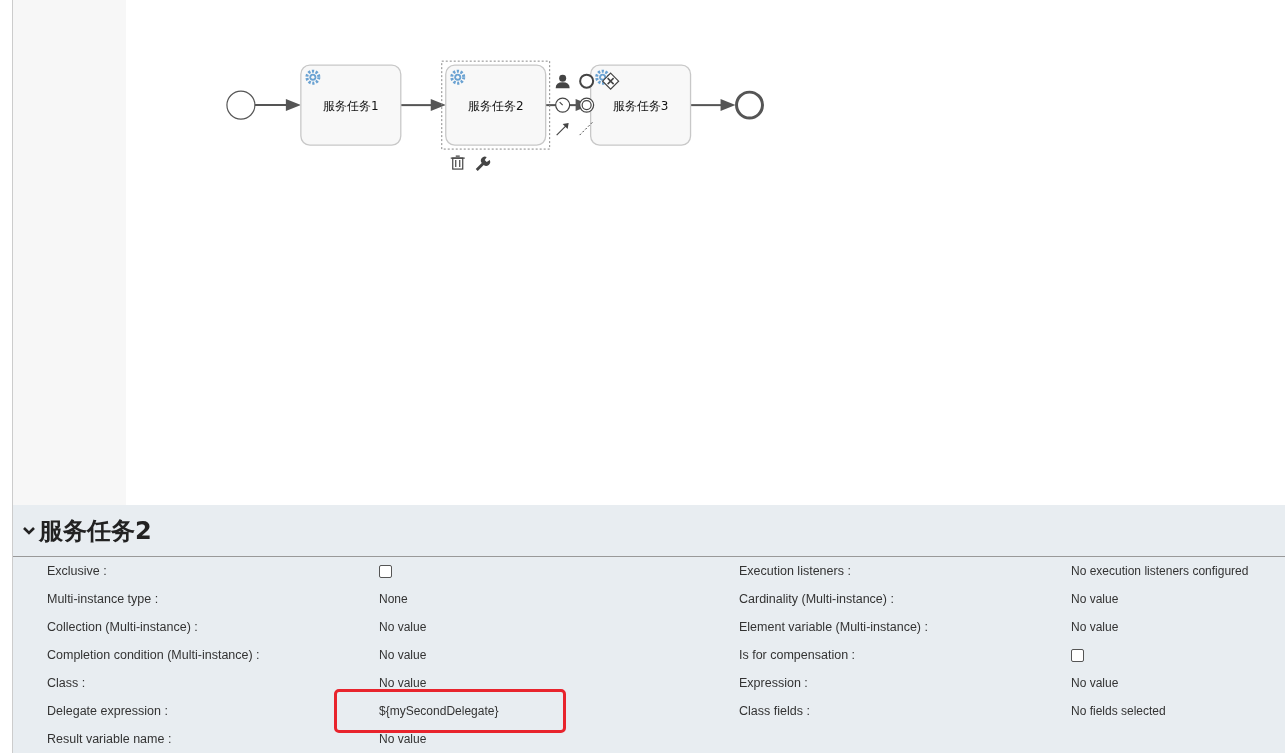 This screenshot has height=753, width=1285. I want to click on property-label: Collection (Multi-instance) :, so click(123, 627).